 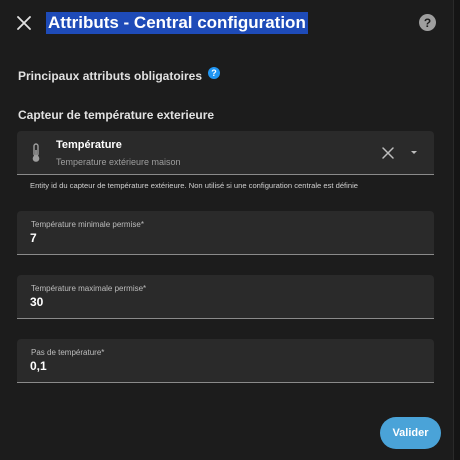 What do you see at coordinates (220, 238) in the screenshot?
I see `min-temp-input` at bounding box center [220, 238].